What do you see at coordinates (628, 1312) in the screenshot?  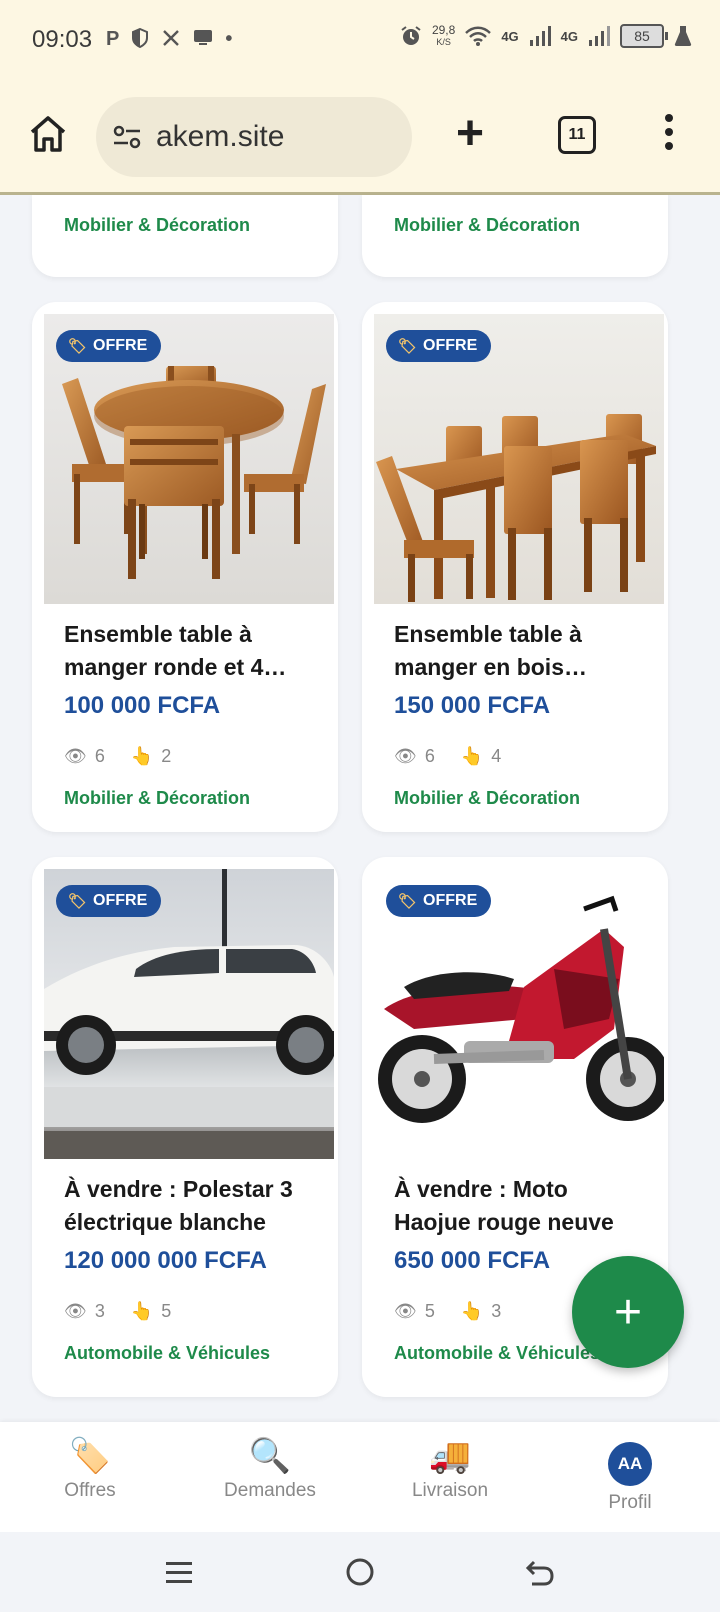 I see `add-listing-button: +` at bounding box center [628, 1312].